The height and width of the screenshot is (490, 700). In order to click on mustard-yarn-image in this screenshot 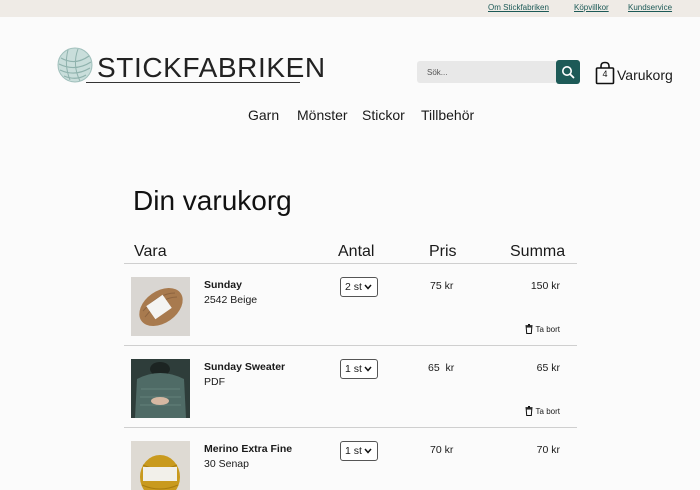, I will do `click(160, 465)`.